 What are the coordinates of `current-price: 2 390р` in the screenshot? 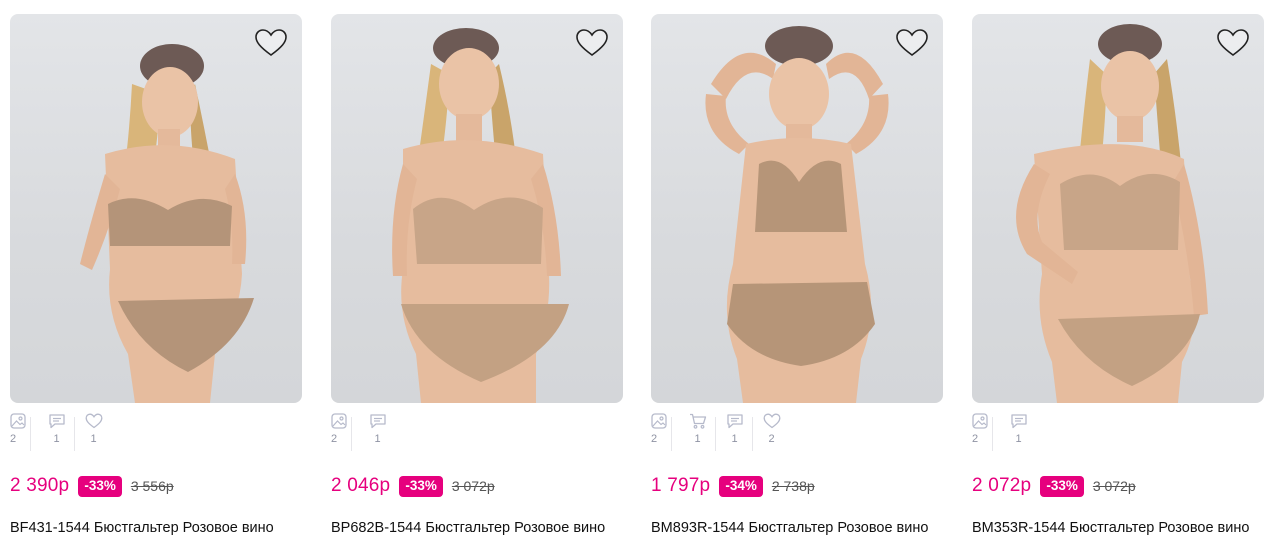 It's located at (40, 485).